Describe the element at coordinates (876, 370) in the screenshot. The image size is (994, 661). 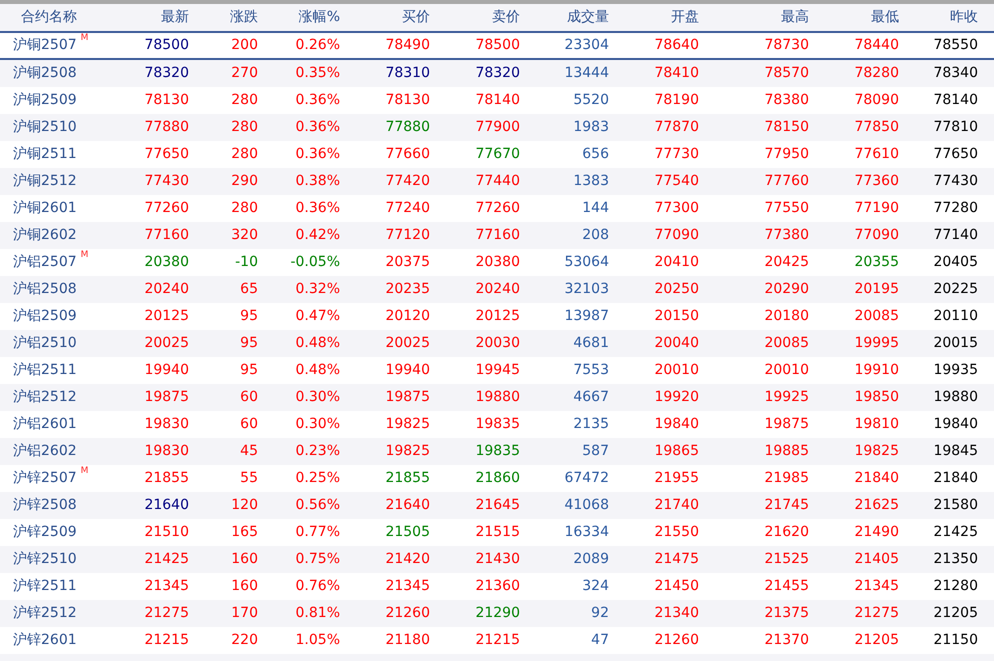
I see `table-cell: 19910` at that location.